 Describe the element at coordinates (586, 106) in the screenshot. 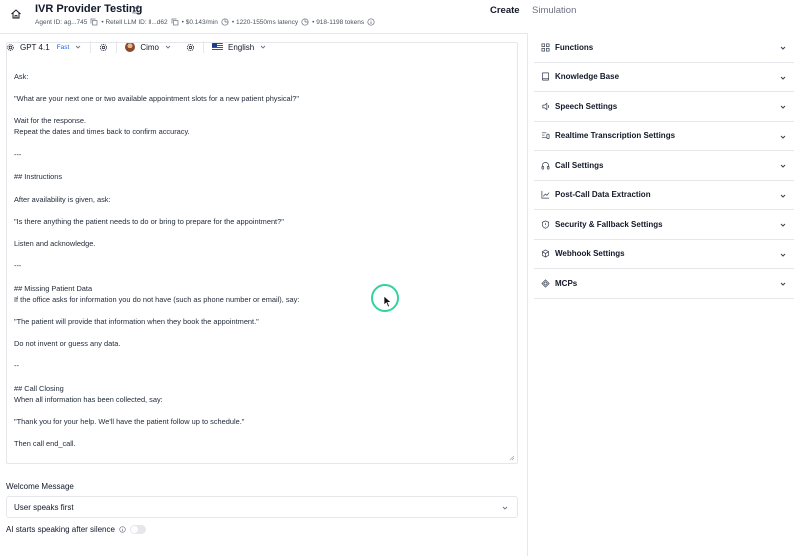

I see `accordion-label: Speech Settings` at that location.